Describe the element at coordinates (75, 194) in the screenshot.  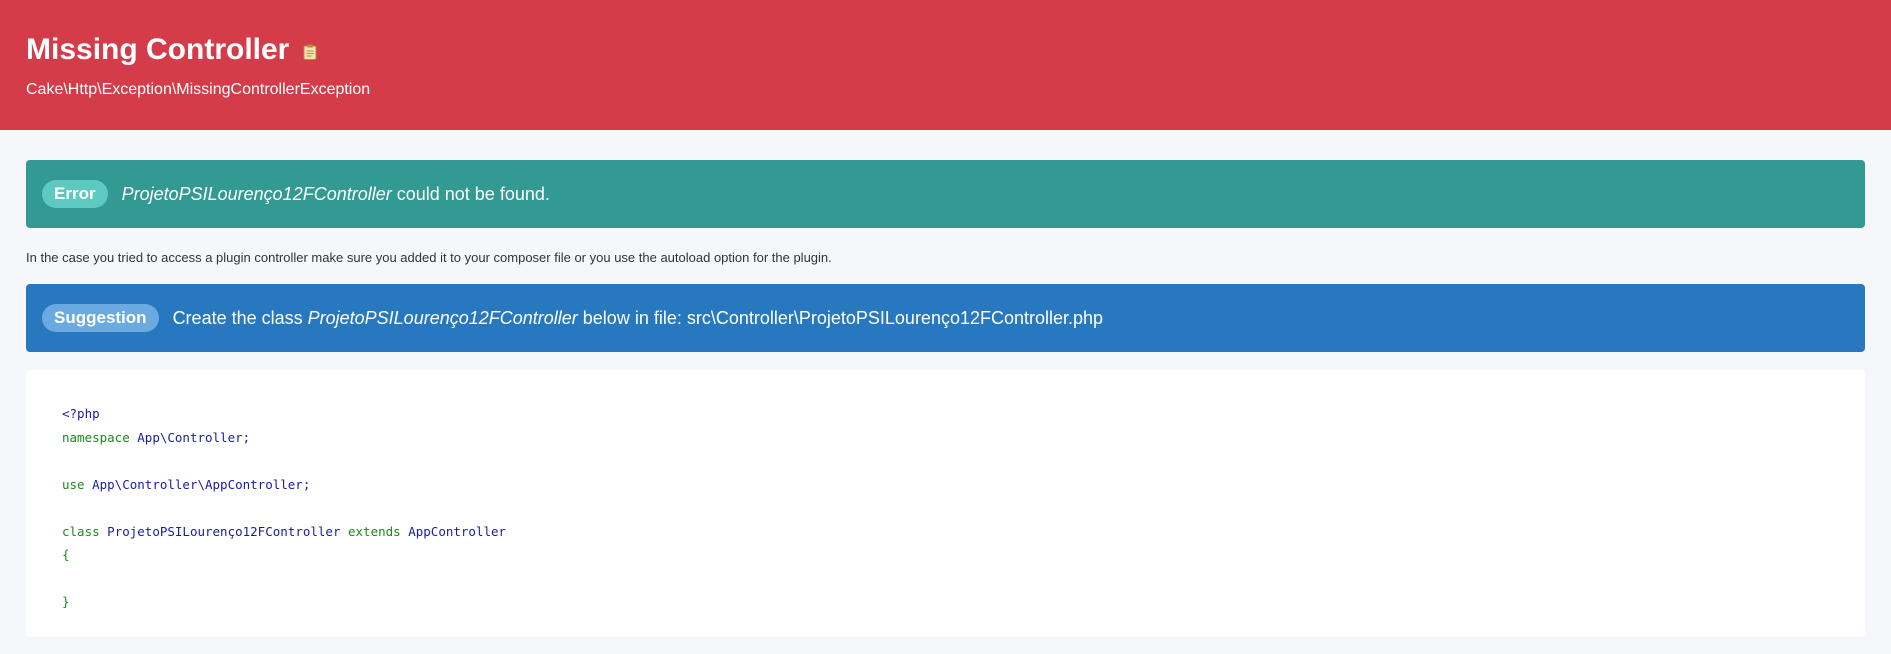
I see `error-badge: Error` at that location.